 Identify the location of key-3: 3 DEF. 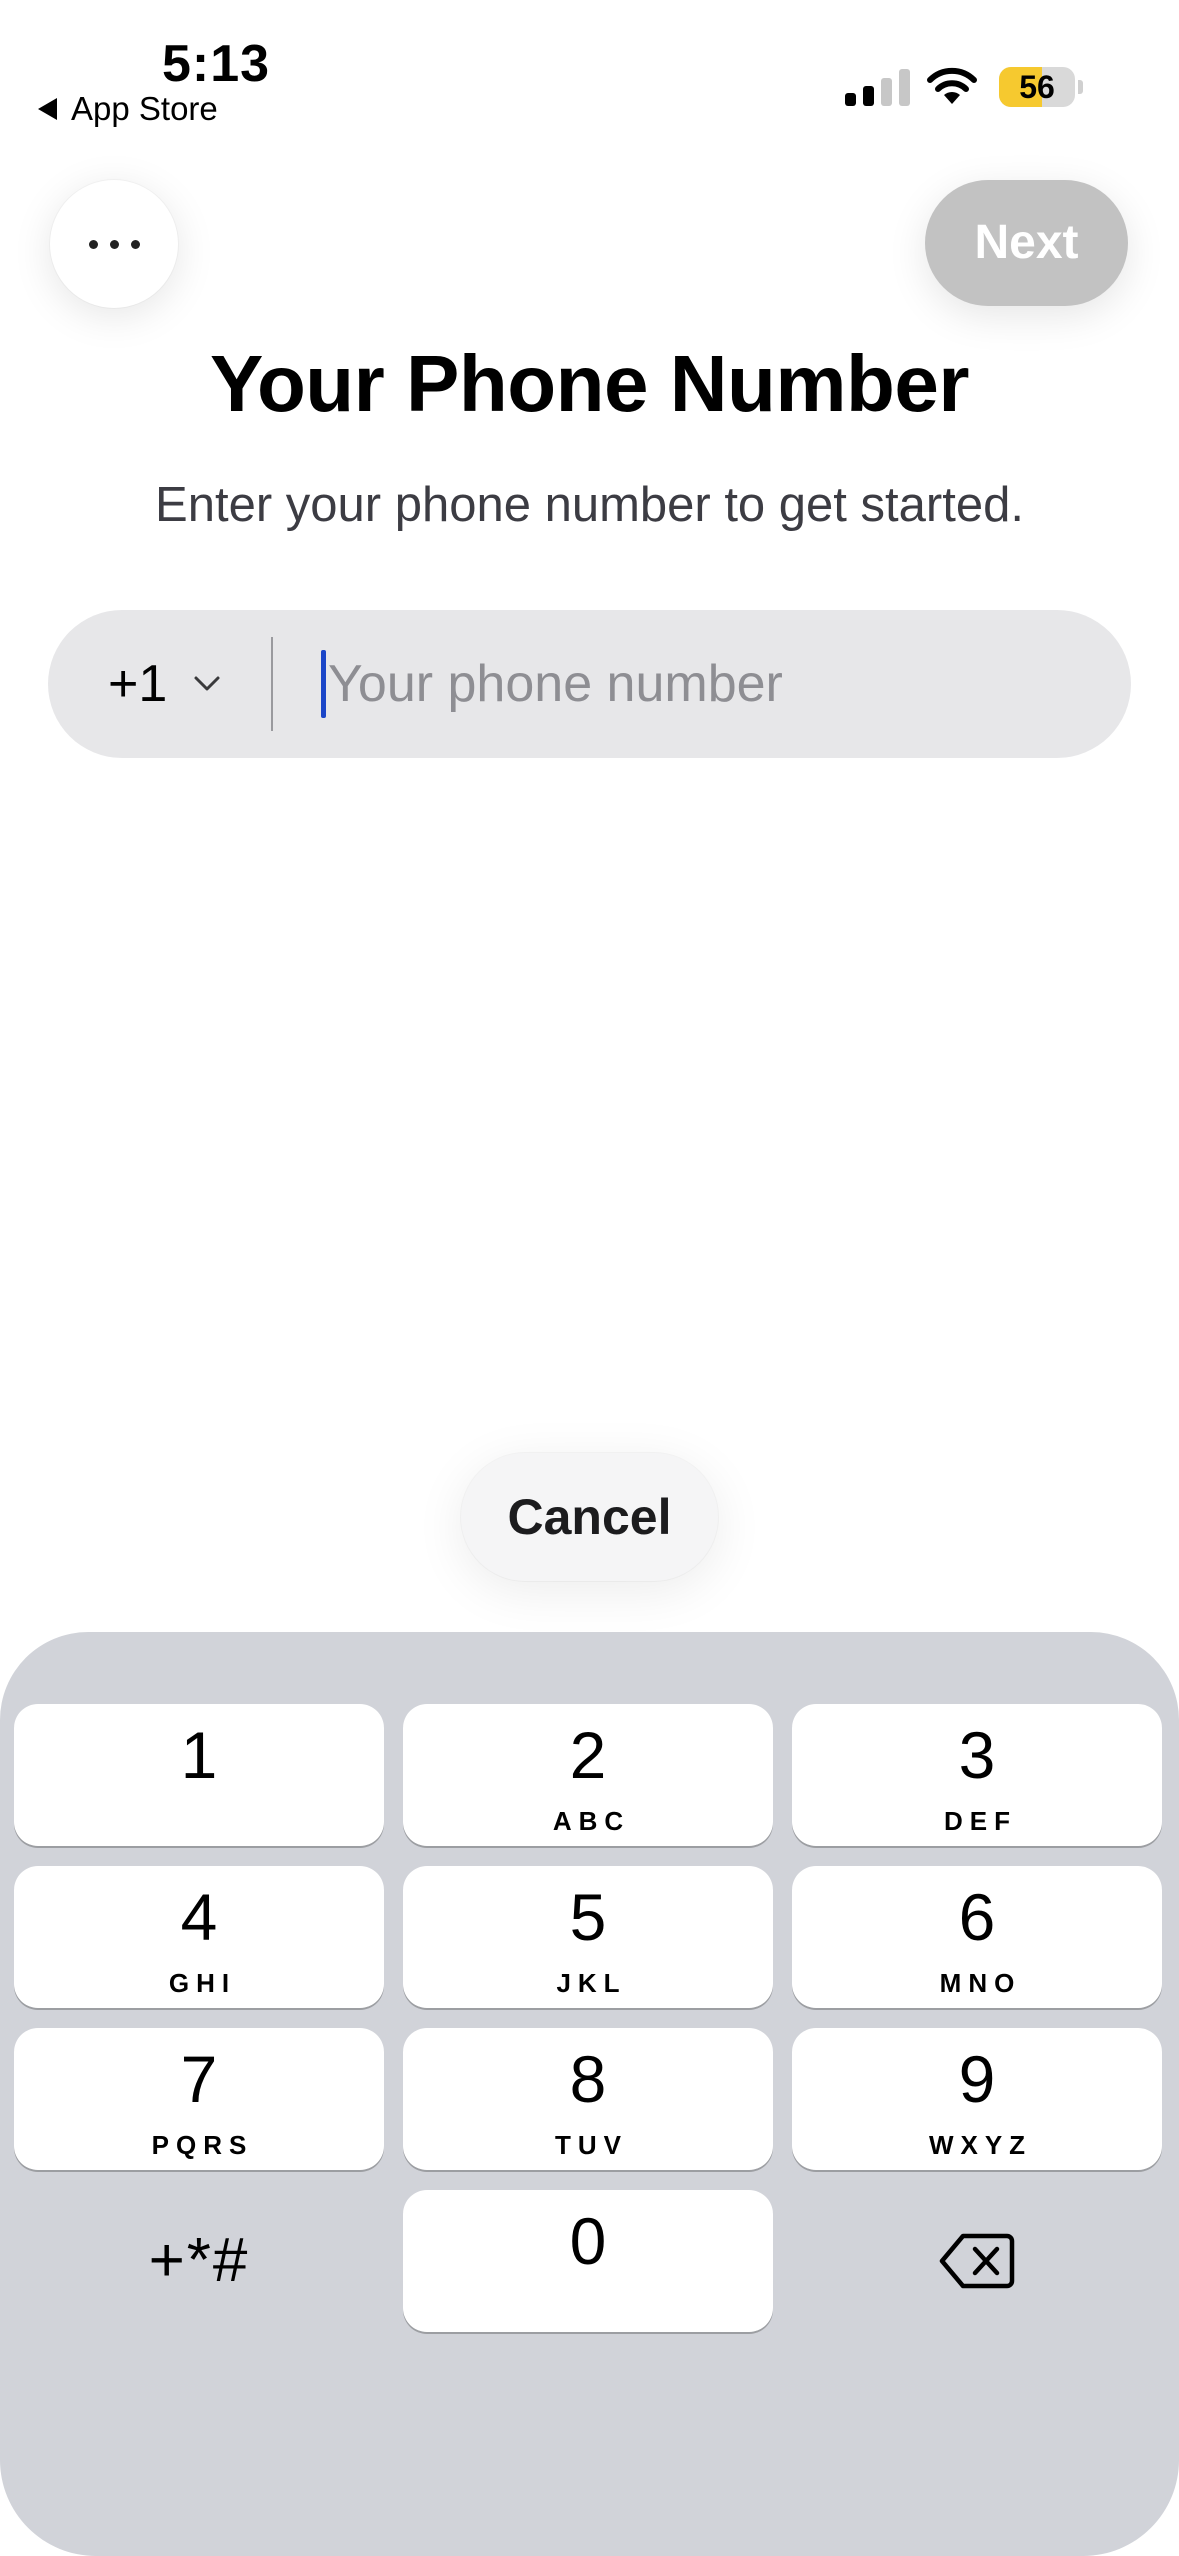
(977, 1775).